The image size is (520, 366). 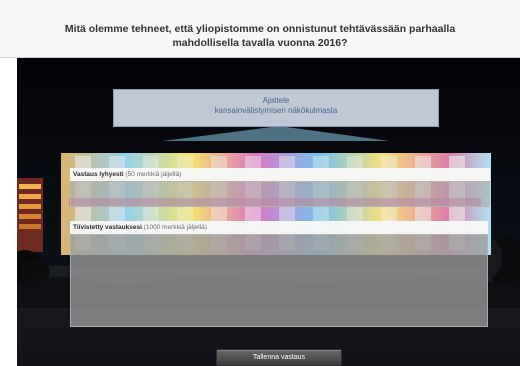 What do you see at coordinates (276, 100) in the screenshot?
I see `prompt-title: Ajattele` at bounding box center [276, 100].